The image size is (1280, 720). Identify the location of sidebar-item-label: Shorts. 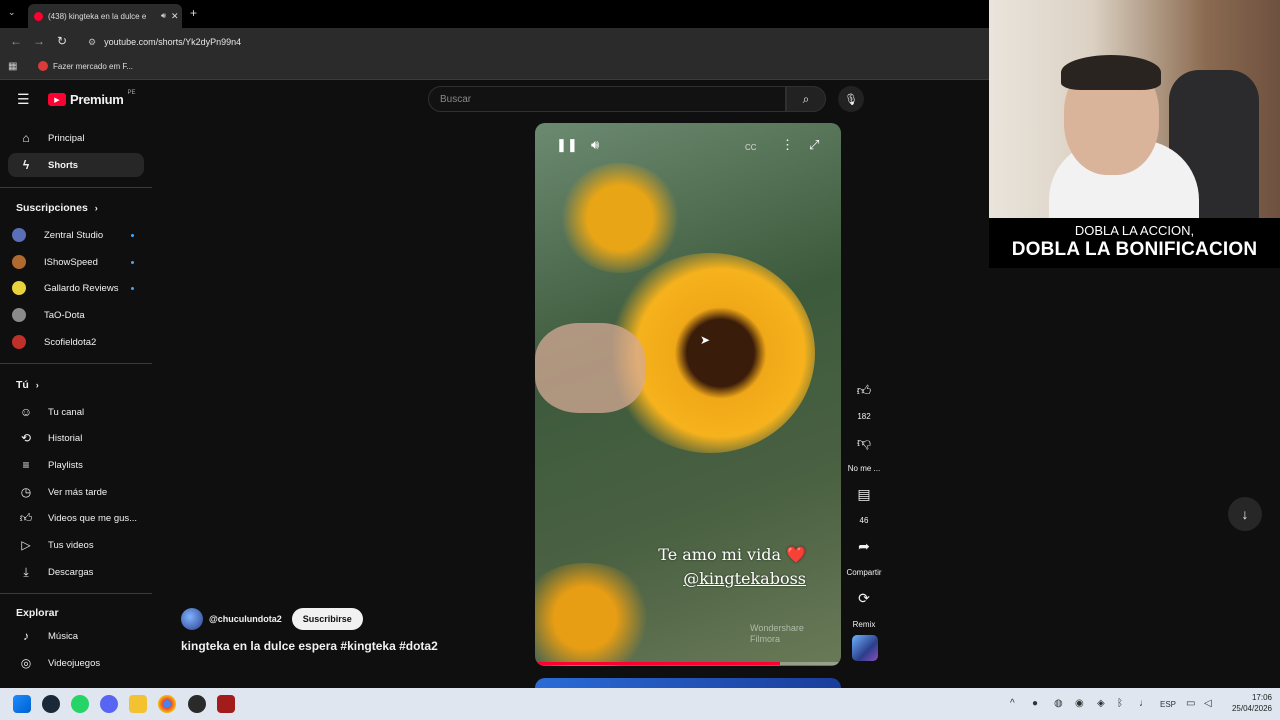
(63, 165).